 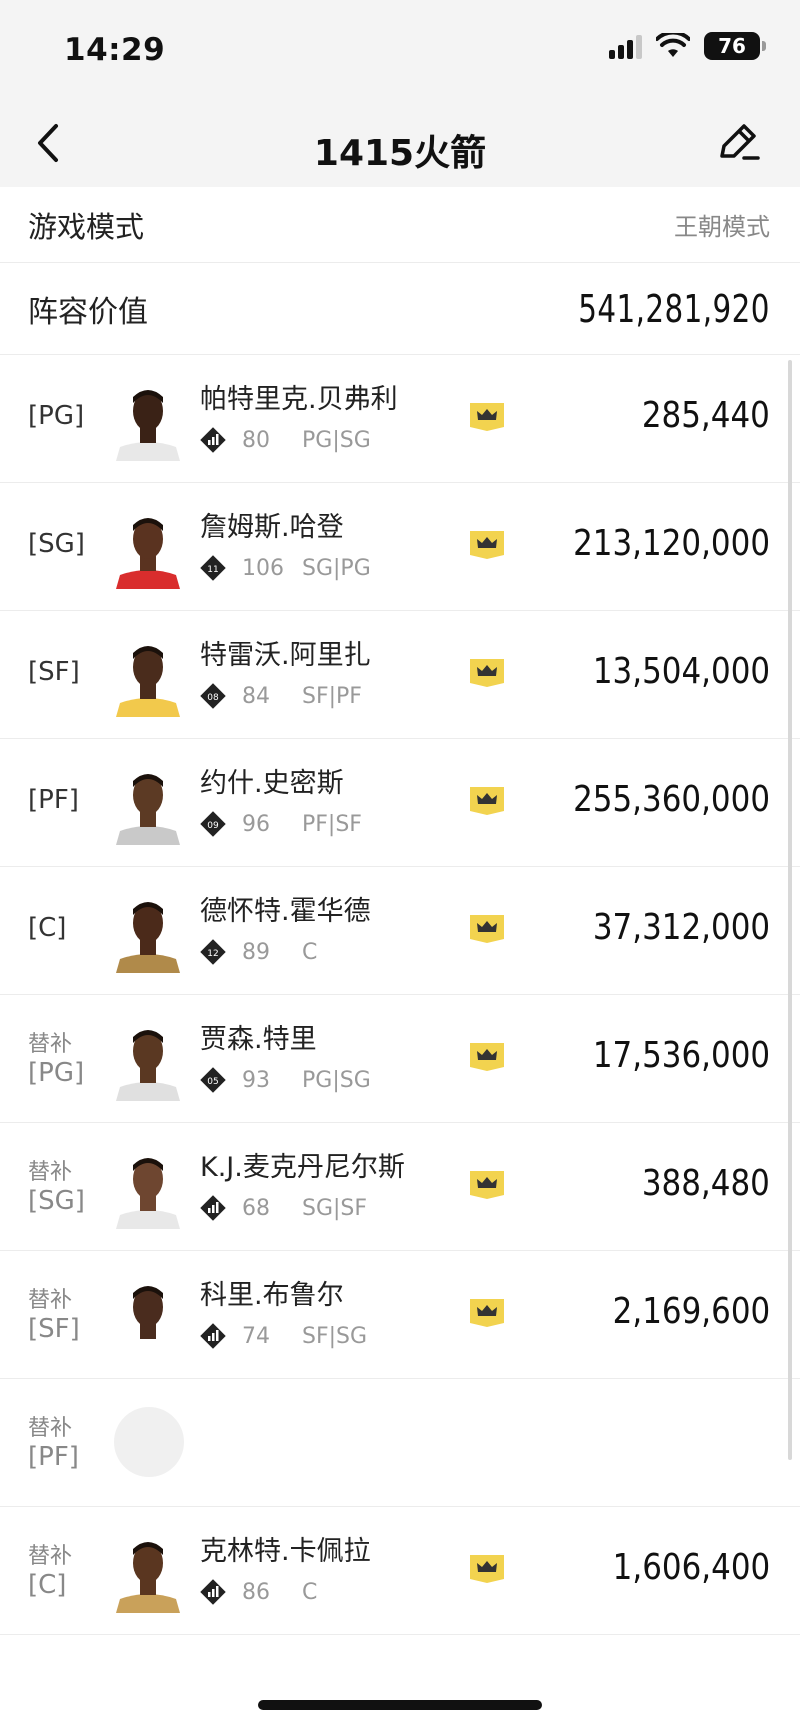 What do you see at coordinates (705, 1183) in the screenshot?
I see `player-price: 388,480` at bounding box center [705, 1183].